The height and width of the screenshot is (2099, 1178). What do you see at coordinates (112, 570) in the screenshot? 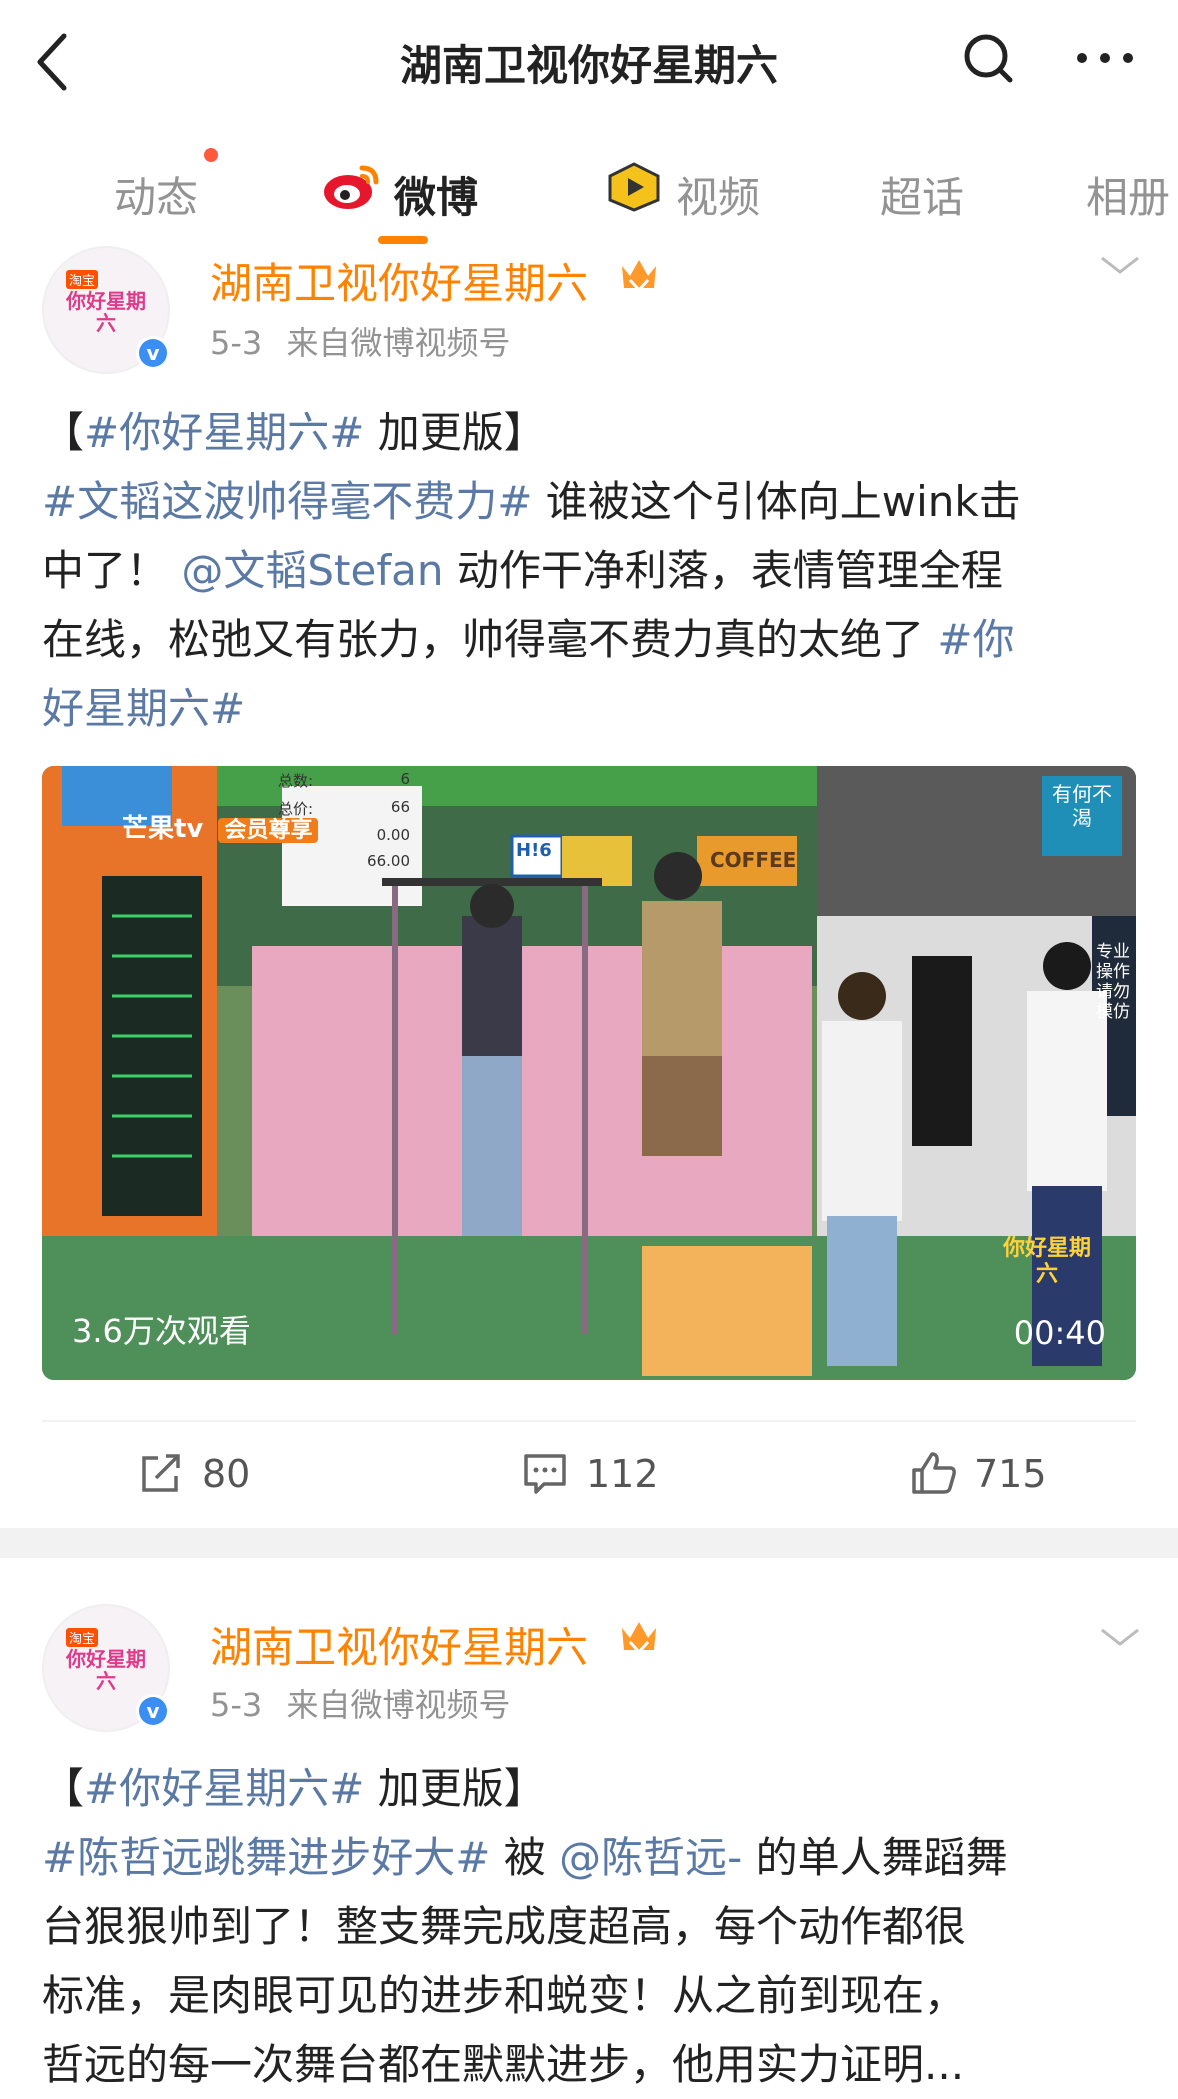
I see `body-text-segment: 中了！` at bounding box center [112, 570].